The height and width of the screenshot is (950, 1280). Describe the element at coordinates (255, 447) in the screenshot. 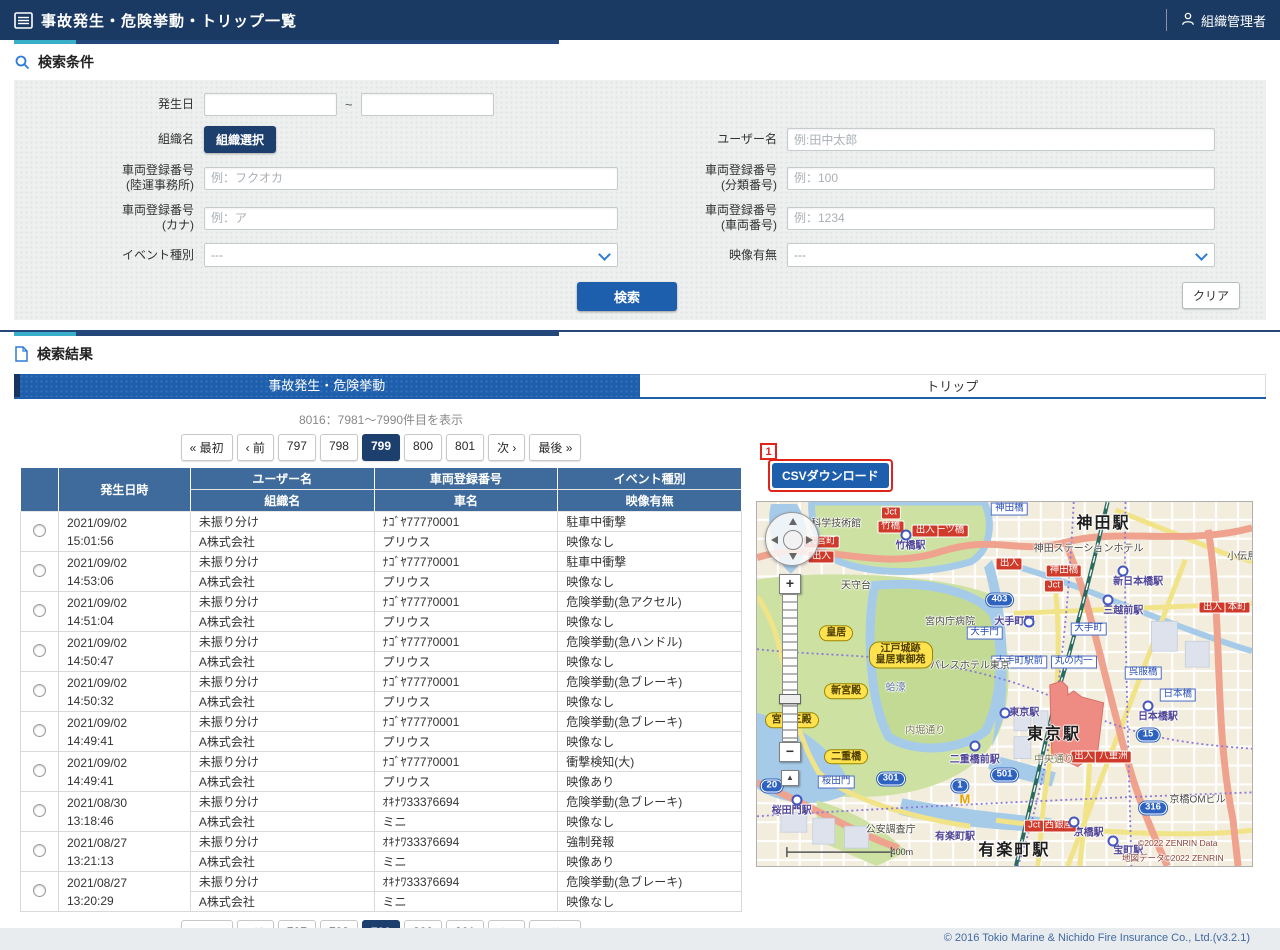

I see `pagination-nav-button: ‹ 前` at that location.